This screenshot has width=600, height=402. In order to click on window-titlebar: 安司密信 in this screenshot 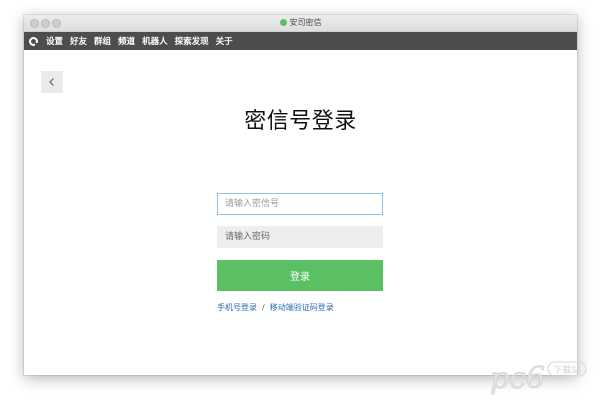, I will do `click(300, 23)`.